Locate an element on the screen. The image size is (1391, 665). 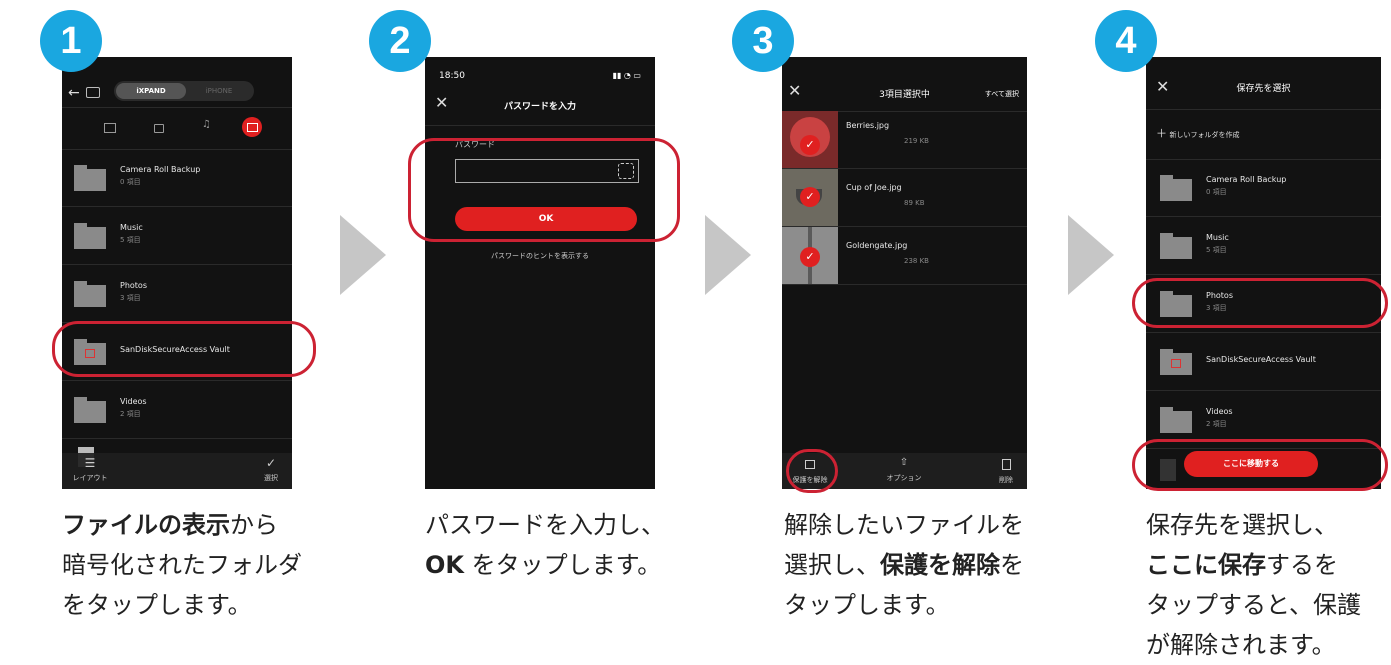
select-all-button: すべて選択 is located at coordinates (1002, 94).